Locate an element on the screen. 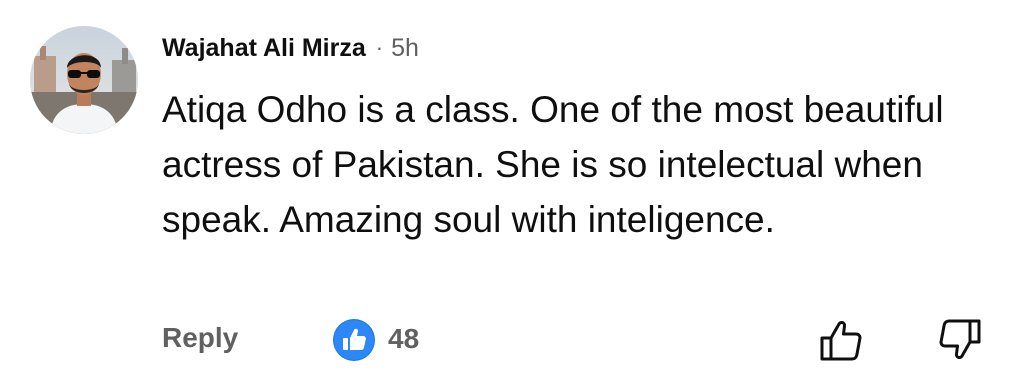  reply-button: Reply is located at coordinates (200, 338).